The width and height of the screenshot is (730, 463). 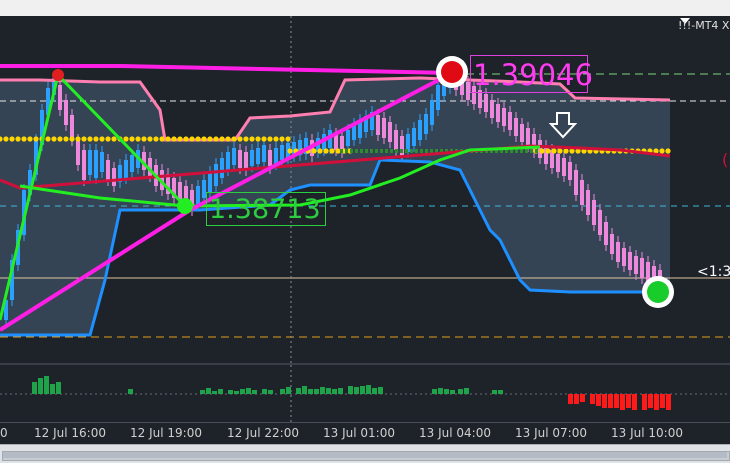 What do you see at coordinates (551, 433) in the screenshot?
I see `time-label: 13 Jul 07:00` at bounding box center [551, 433].